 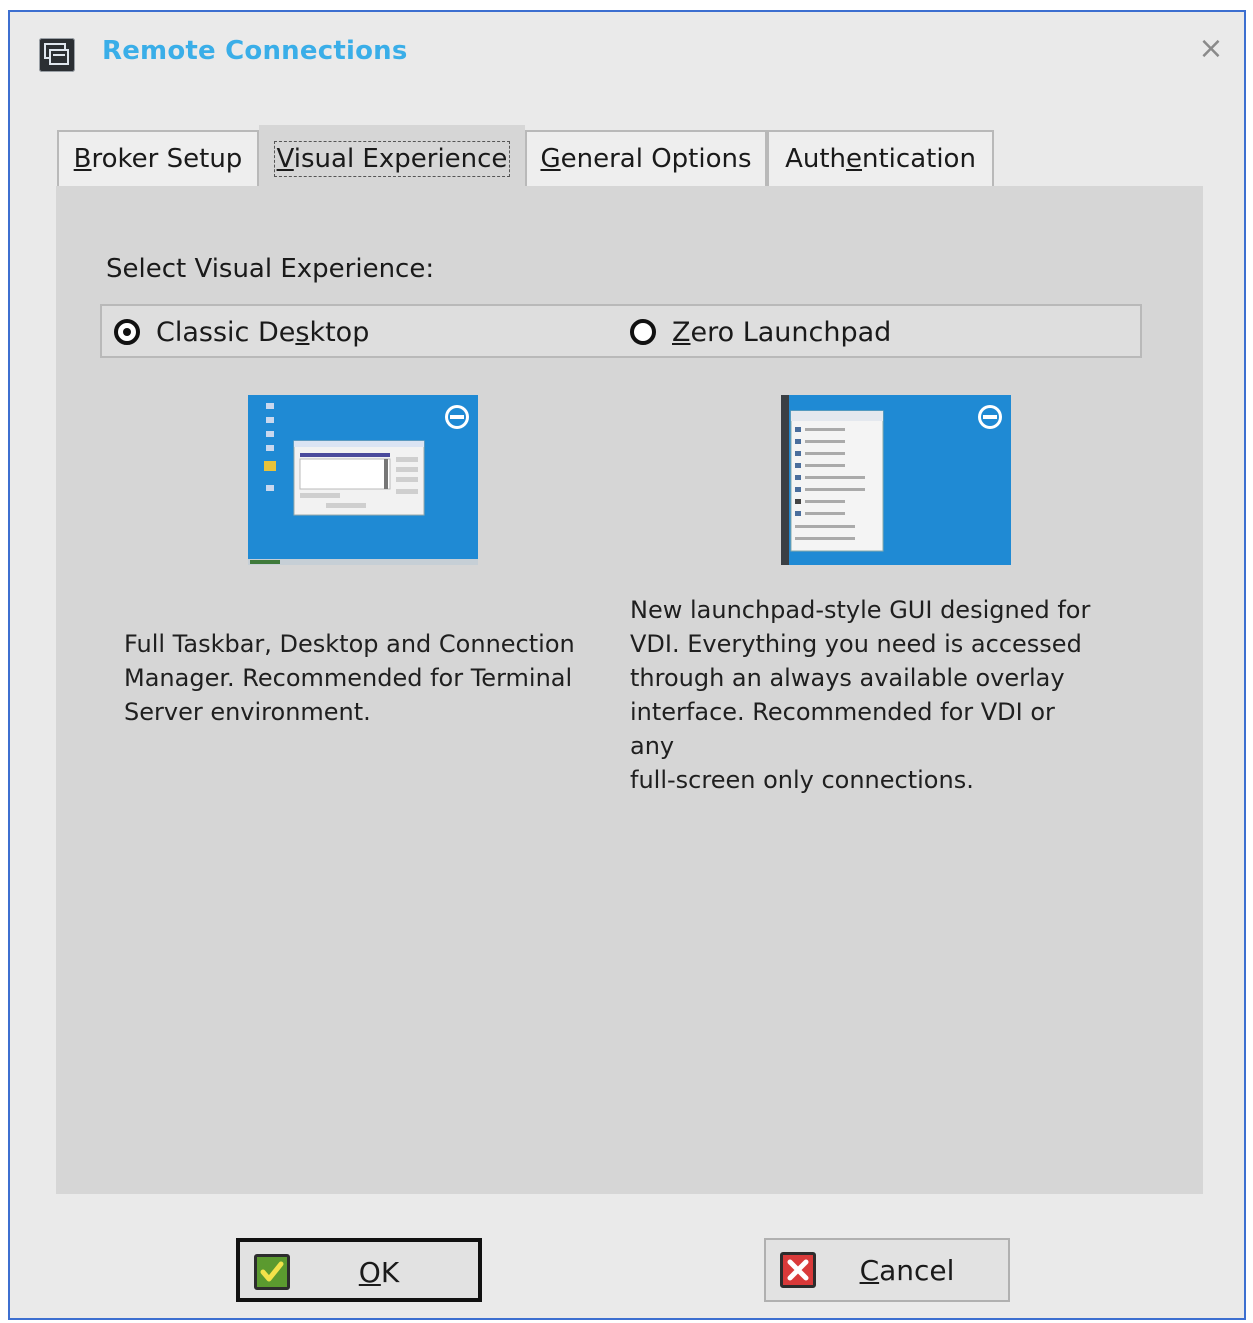 I want to click on tab-label: Visual Experience, so click(x=392, y=159).